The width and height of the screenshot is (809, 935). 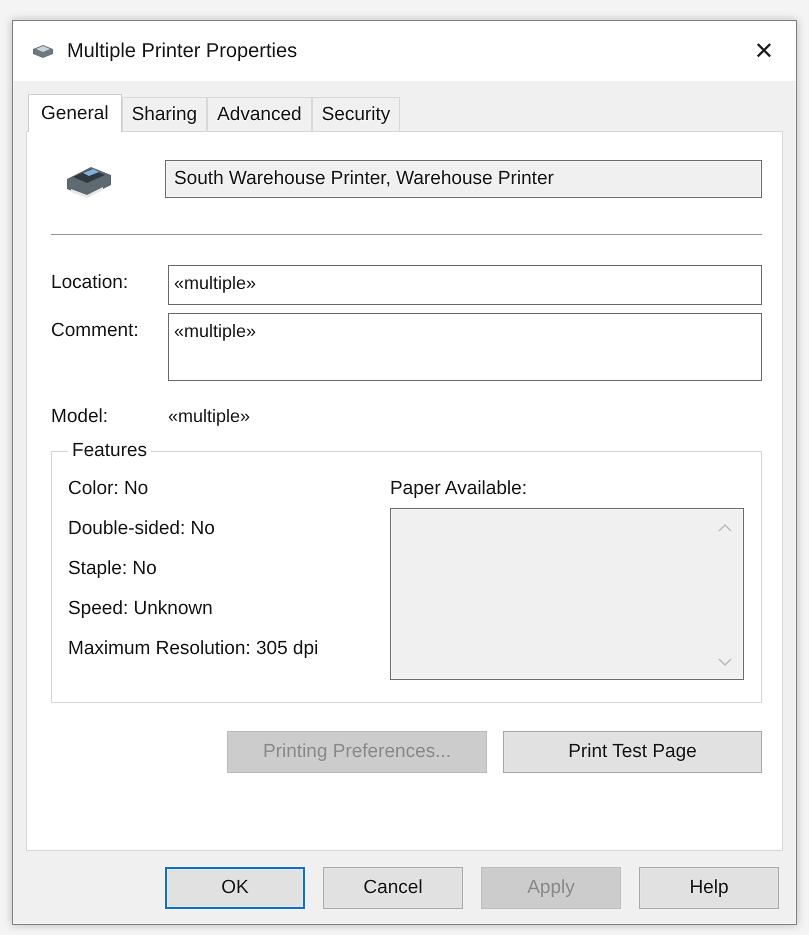 I want to click on model-label: Model:, so click(x=80, y=416).